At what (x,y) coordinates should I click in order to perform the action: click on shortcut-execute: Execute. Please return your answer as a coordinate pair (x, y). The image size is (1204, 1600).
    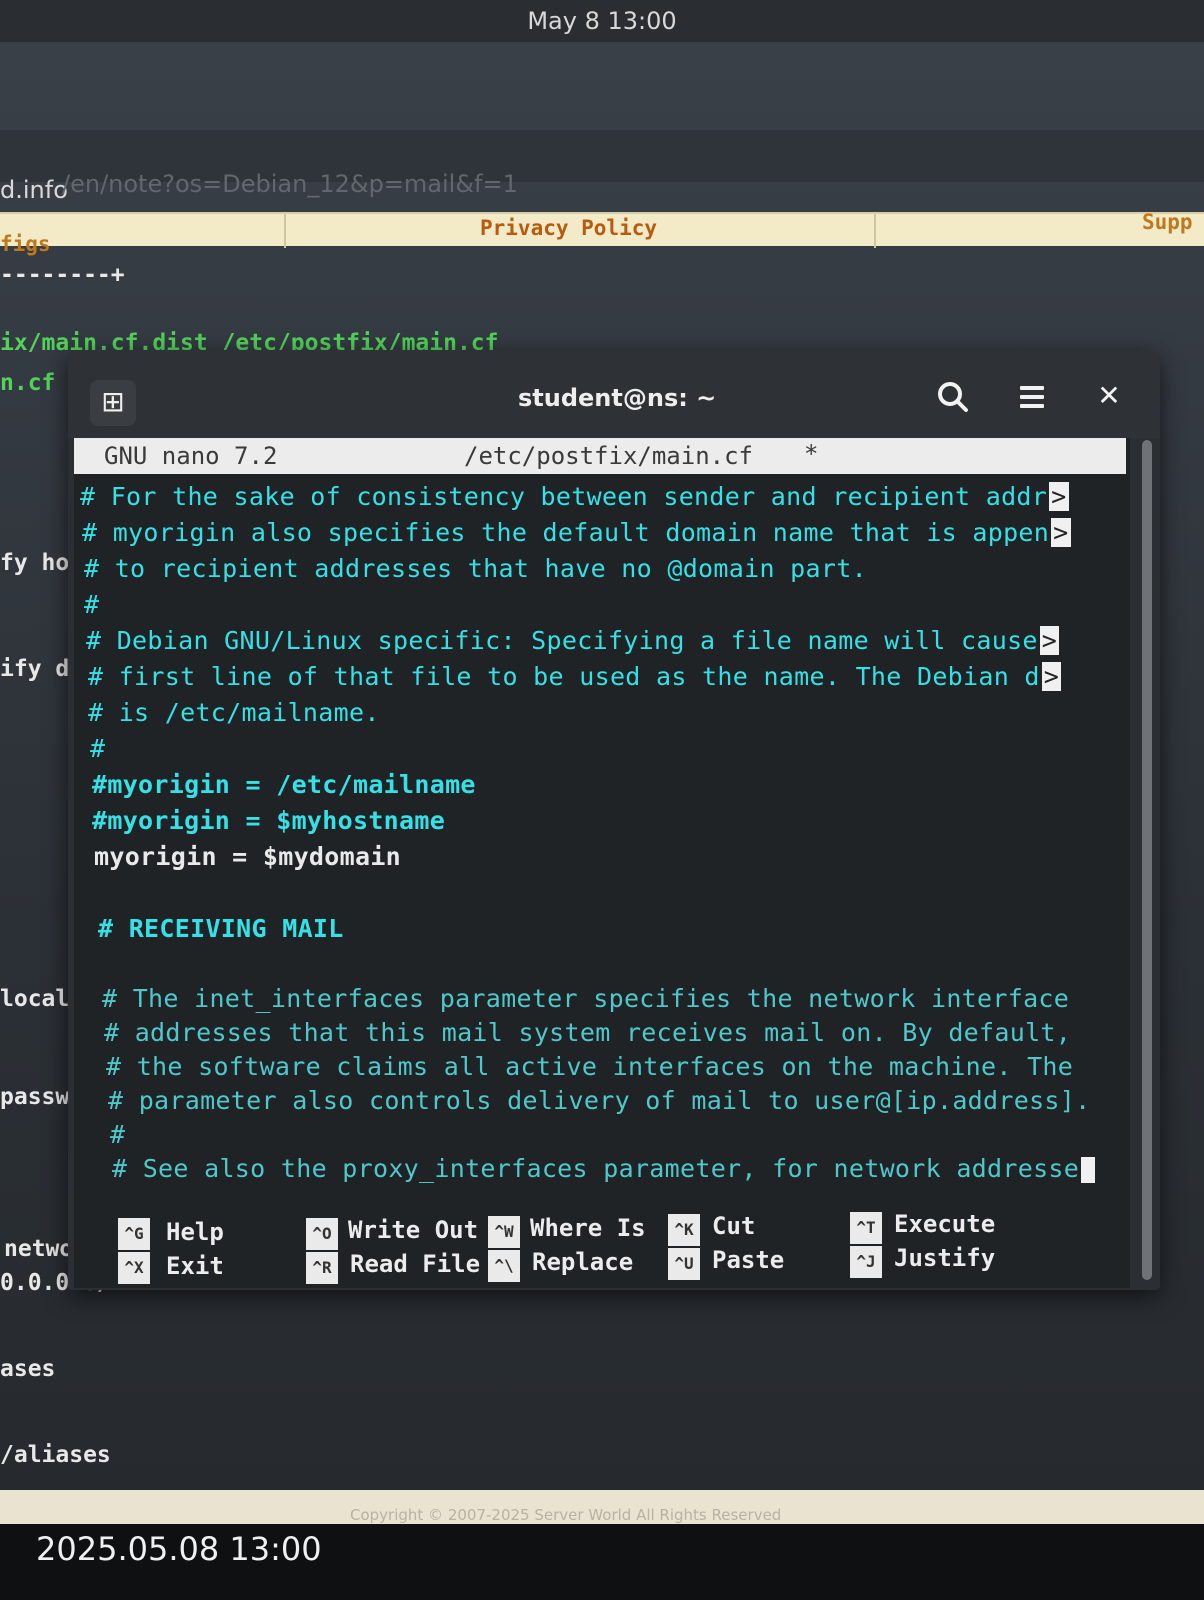
    Looking at the image, I should click on (944, 1224).